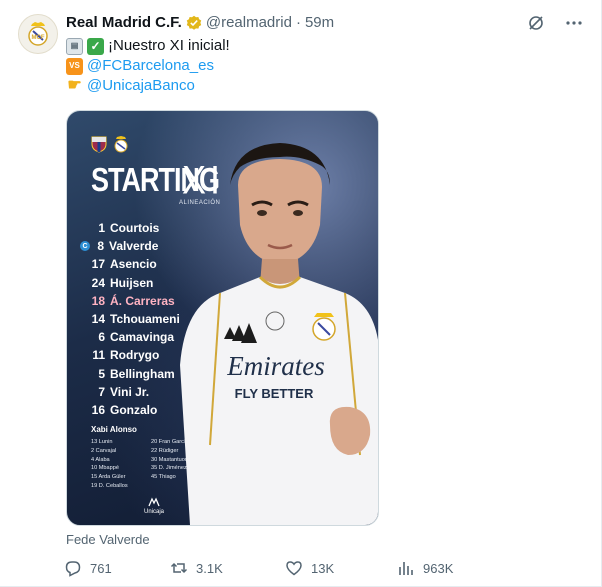 The height and width of the screenshot is (587, 602). What do you see at coordinates (179, 568) in the screenshot?
I see `repost-icon` at bounding box center [179, 568].